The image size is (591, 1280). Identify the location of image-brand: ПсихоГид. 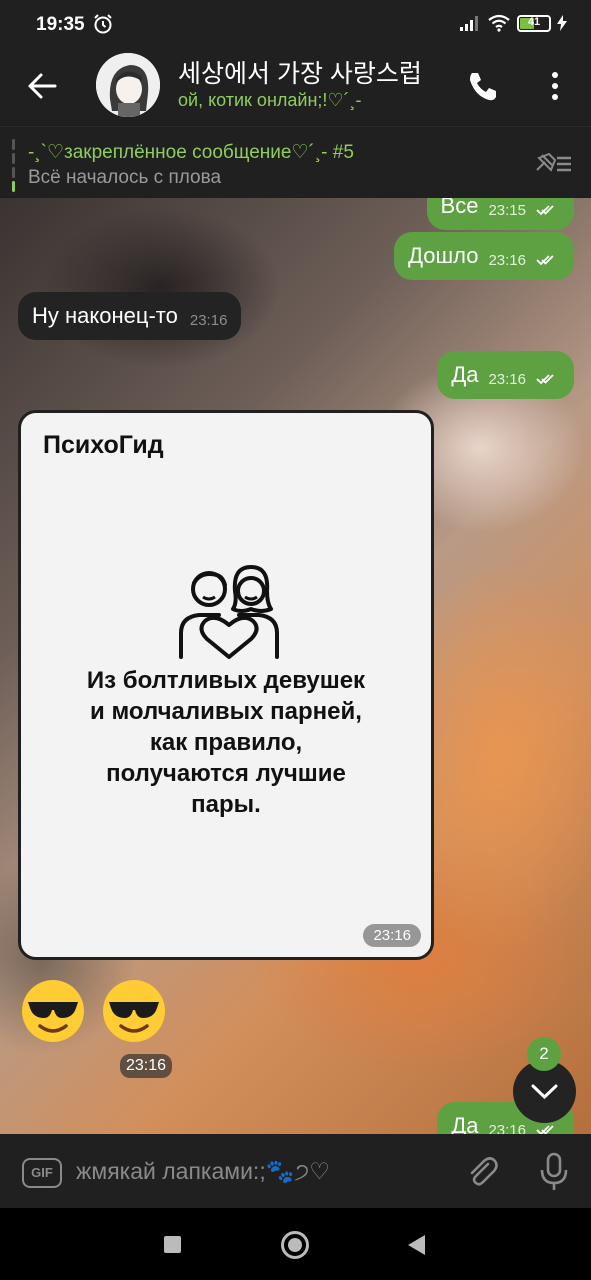
(103, 445).